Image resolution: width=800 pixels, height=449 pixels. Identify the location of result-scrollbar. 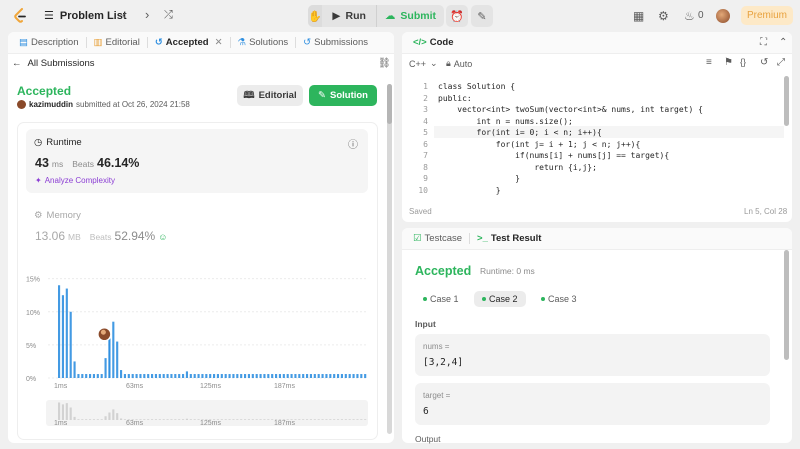
(786, 305).